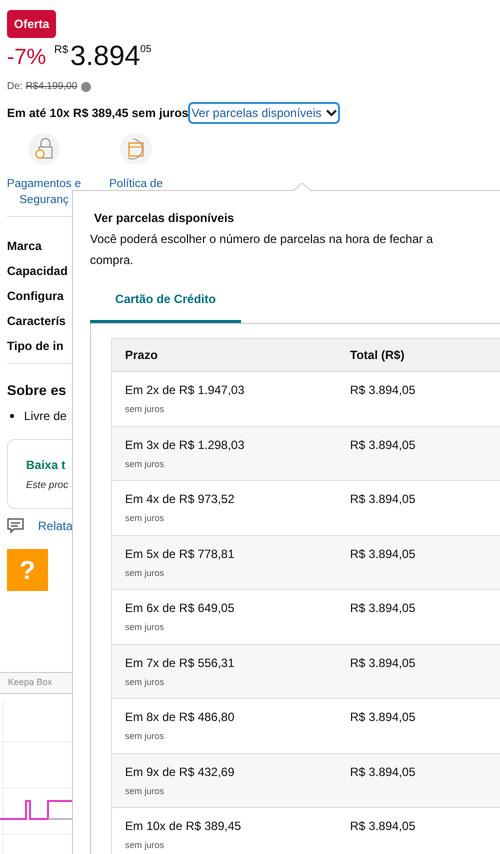 This screenshot has height=854, width=500. I want to click on feature-link: Política de, so click(136, 184).